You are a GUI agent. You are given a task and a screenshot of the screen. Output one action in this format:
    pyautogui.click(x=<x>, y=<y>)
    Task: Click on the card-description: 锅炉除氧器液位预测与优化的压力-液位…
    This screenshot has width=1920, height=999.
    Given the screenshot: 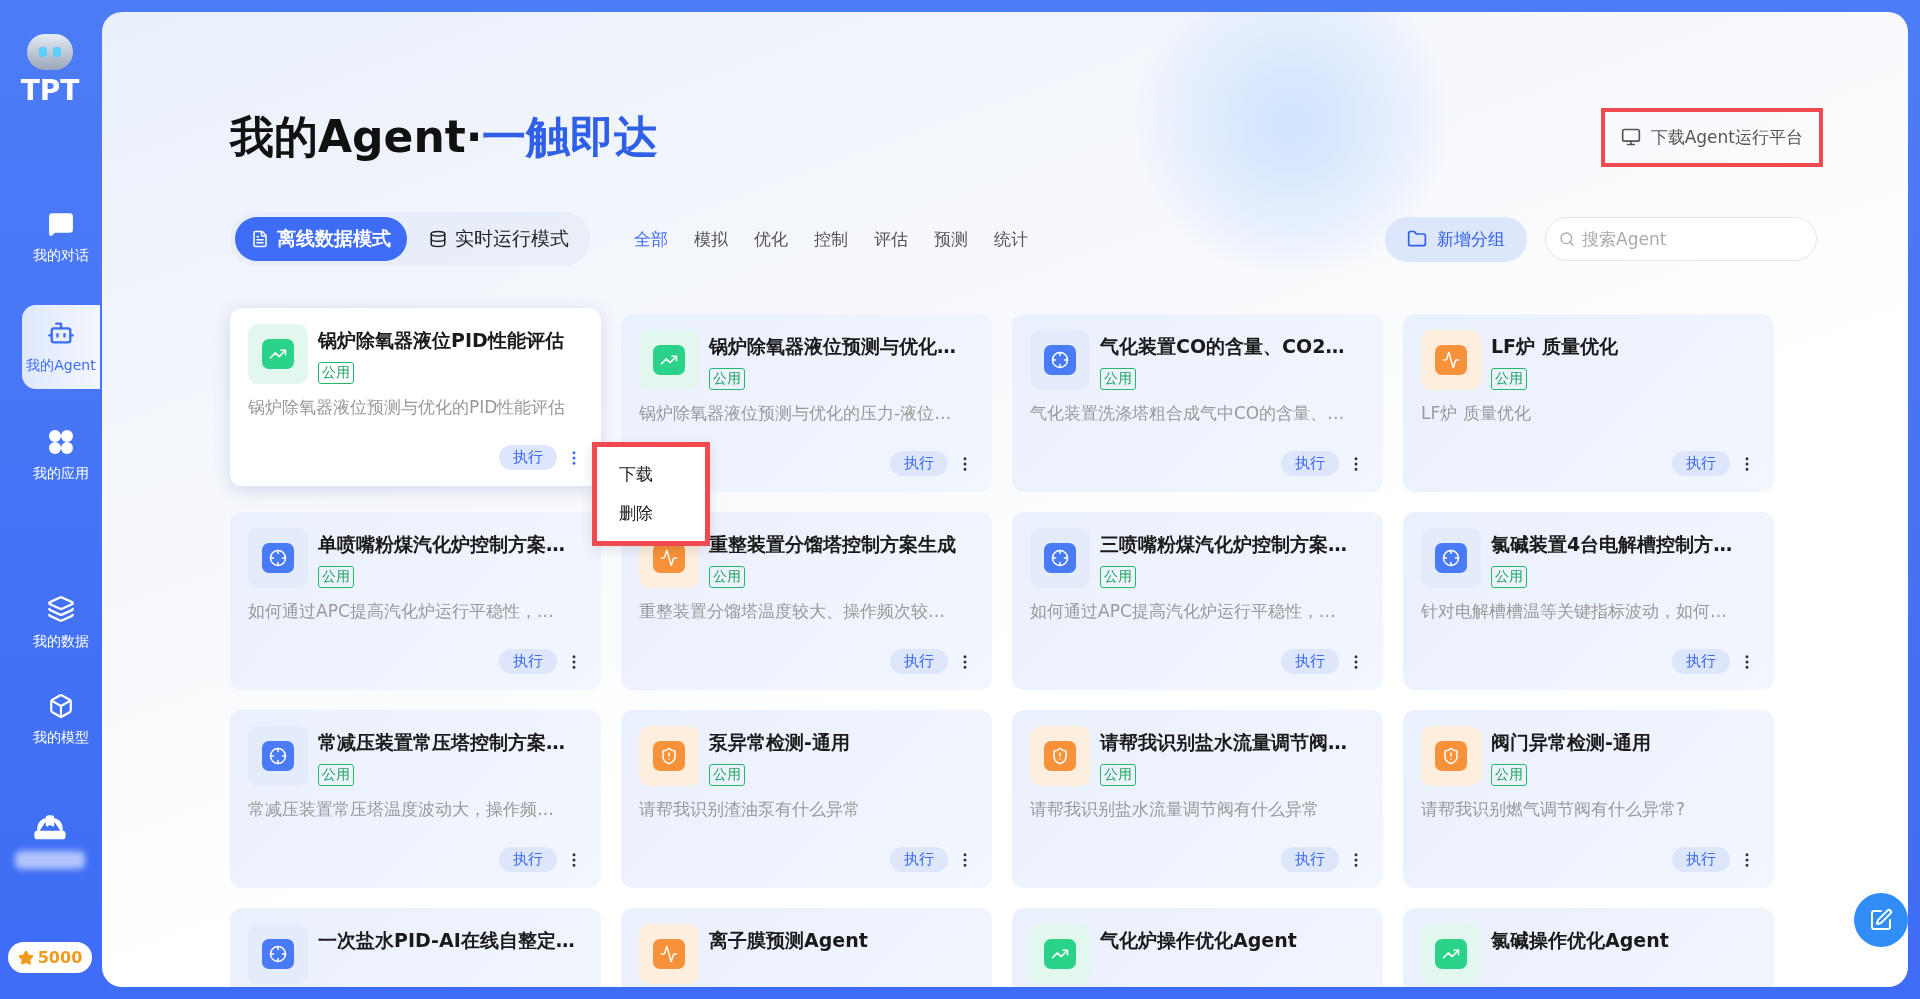 What is the action you would take?
    pyautogui.click(x=796, y=413)
    